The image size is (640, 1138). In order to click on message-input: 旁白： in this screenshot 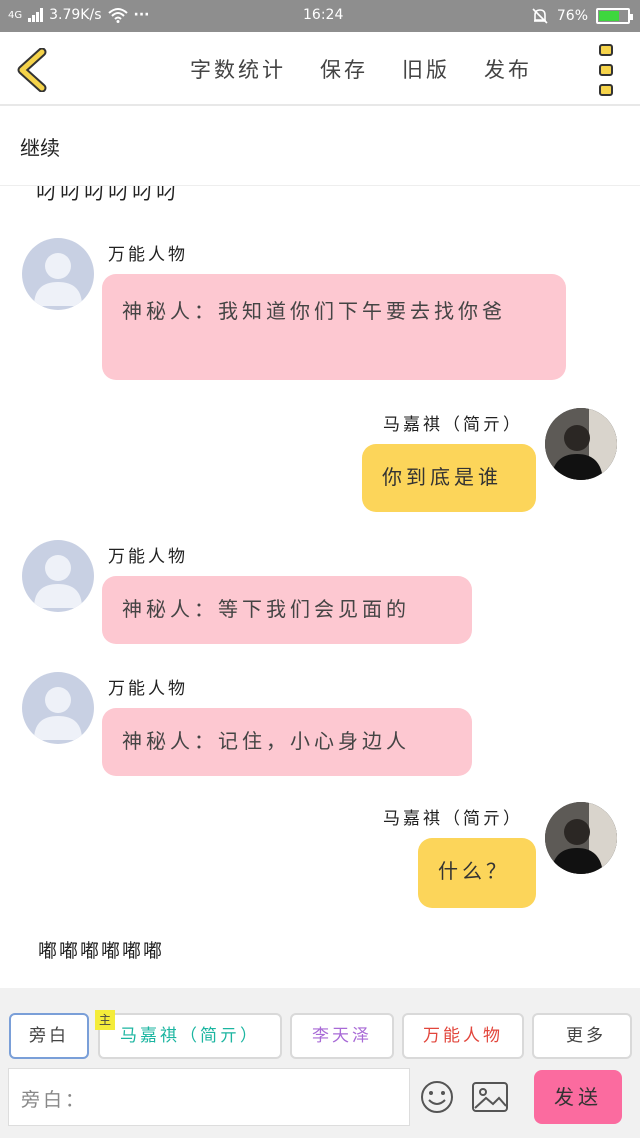, I will do `click(209, 1097)`.